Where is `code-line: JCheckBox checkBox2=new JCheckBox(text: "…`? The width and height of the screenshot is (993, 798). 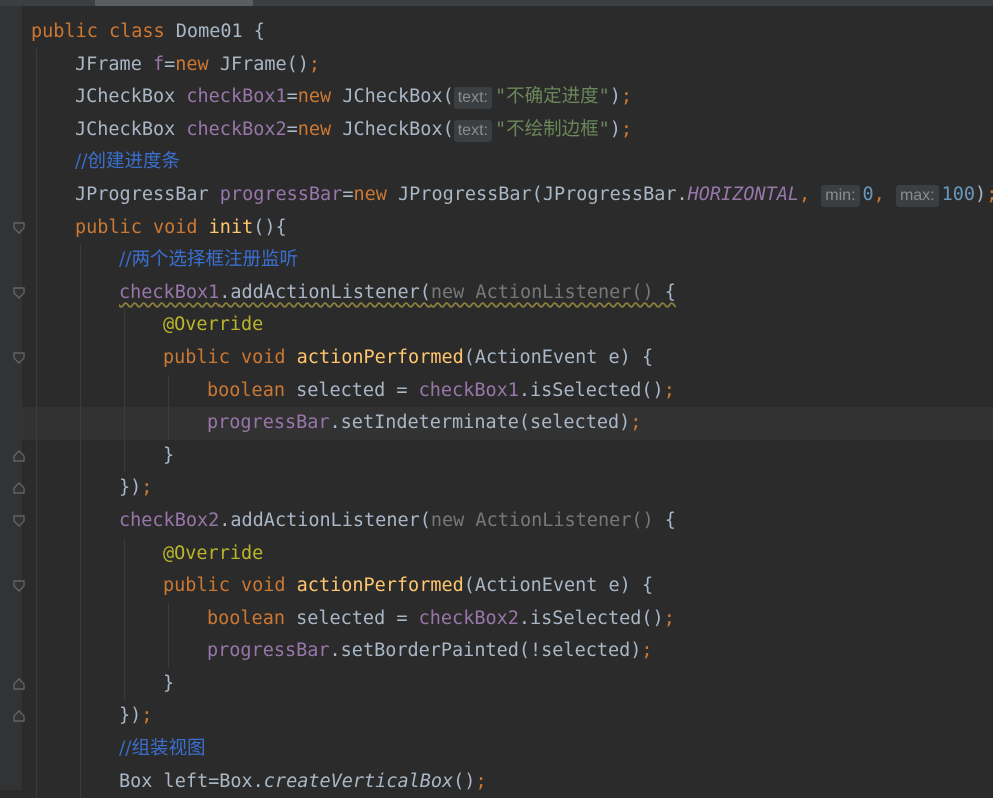
code-line: JCheckBox checkBox2=new JCheckBox(text: "… is located at coordinates (507, 130).